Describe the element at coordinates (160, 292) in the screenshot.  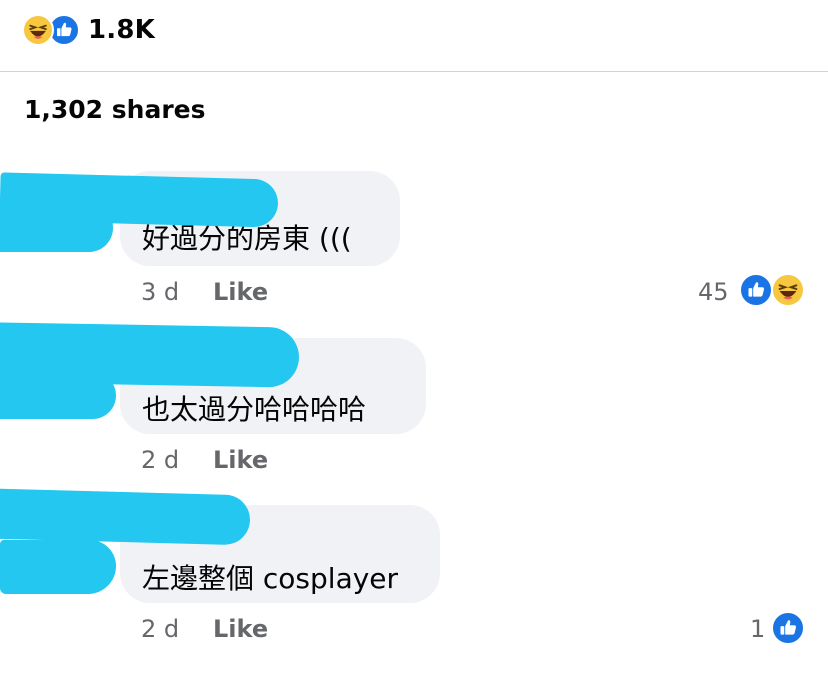
I see `comment-time: 3 d` at that location.